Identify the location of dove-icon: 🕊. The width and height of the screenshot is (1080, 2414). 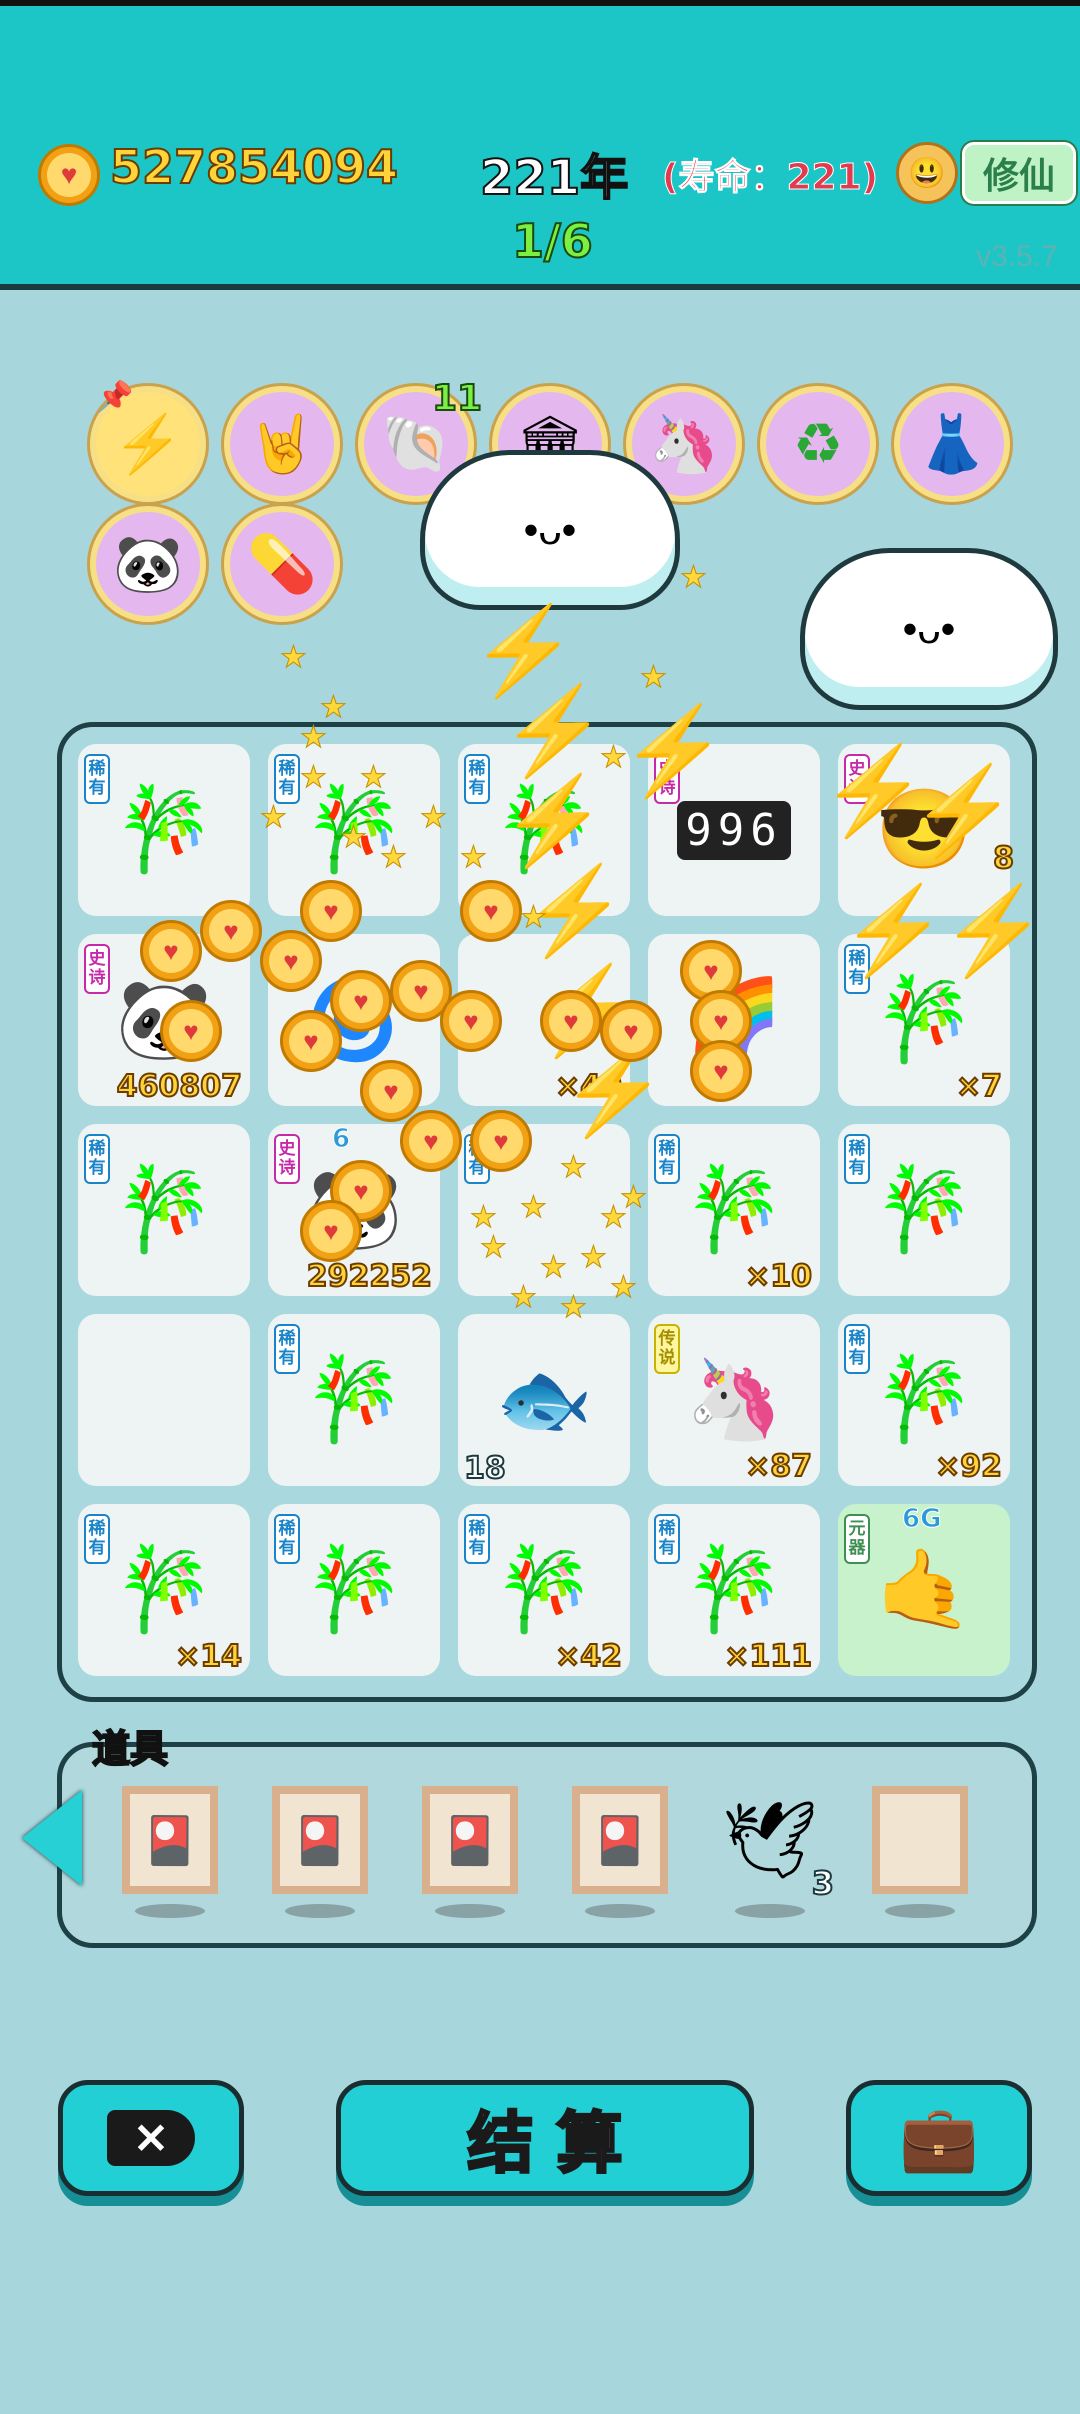
(770, 1840).